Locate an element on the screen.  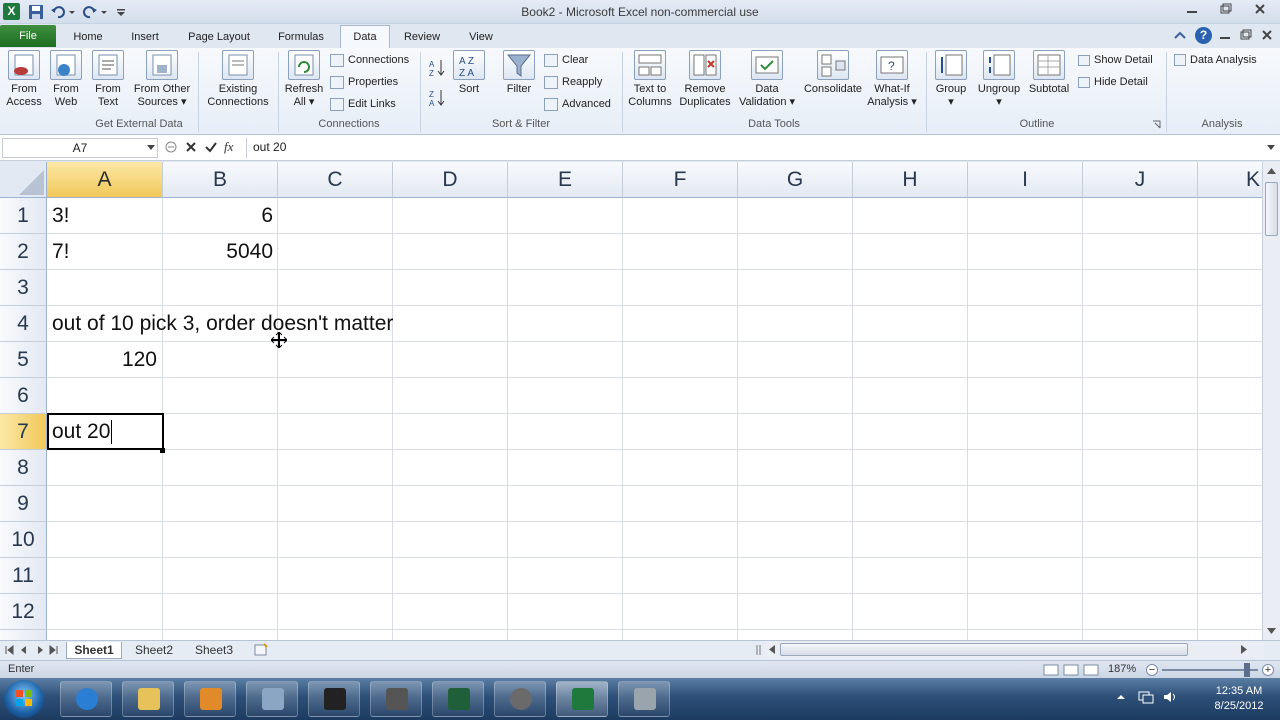
taskbar-scanner-icon is located at coordinates (644, 699).